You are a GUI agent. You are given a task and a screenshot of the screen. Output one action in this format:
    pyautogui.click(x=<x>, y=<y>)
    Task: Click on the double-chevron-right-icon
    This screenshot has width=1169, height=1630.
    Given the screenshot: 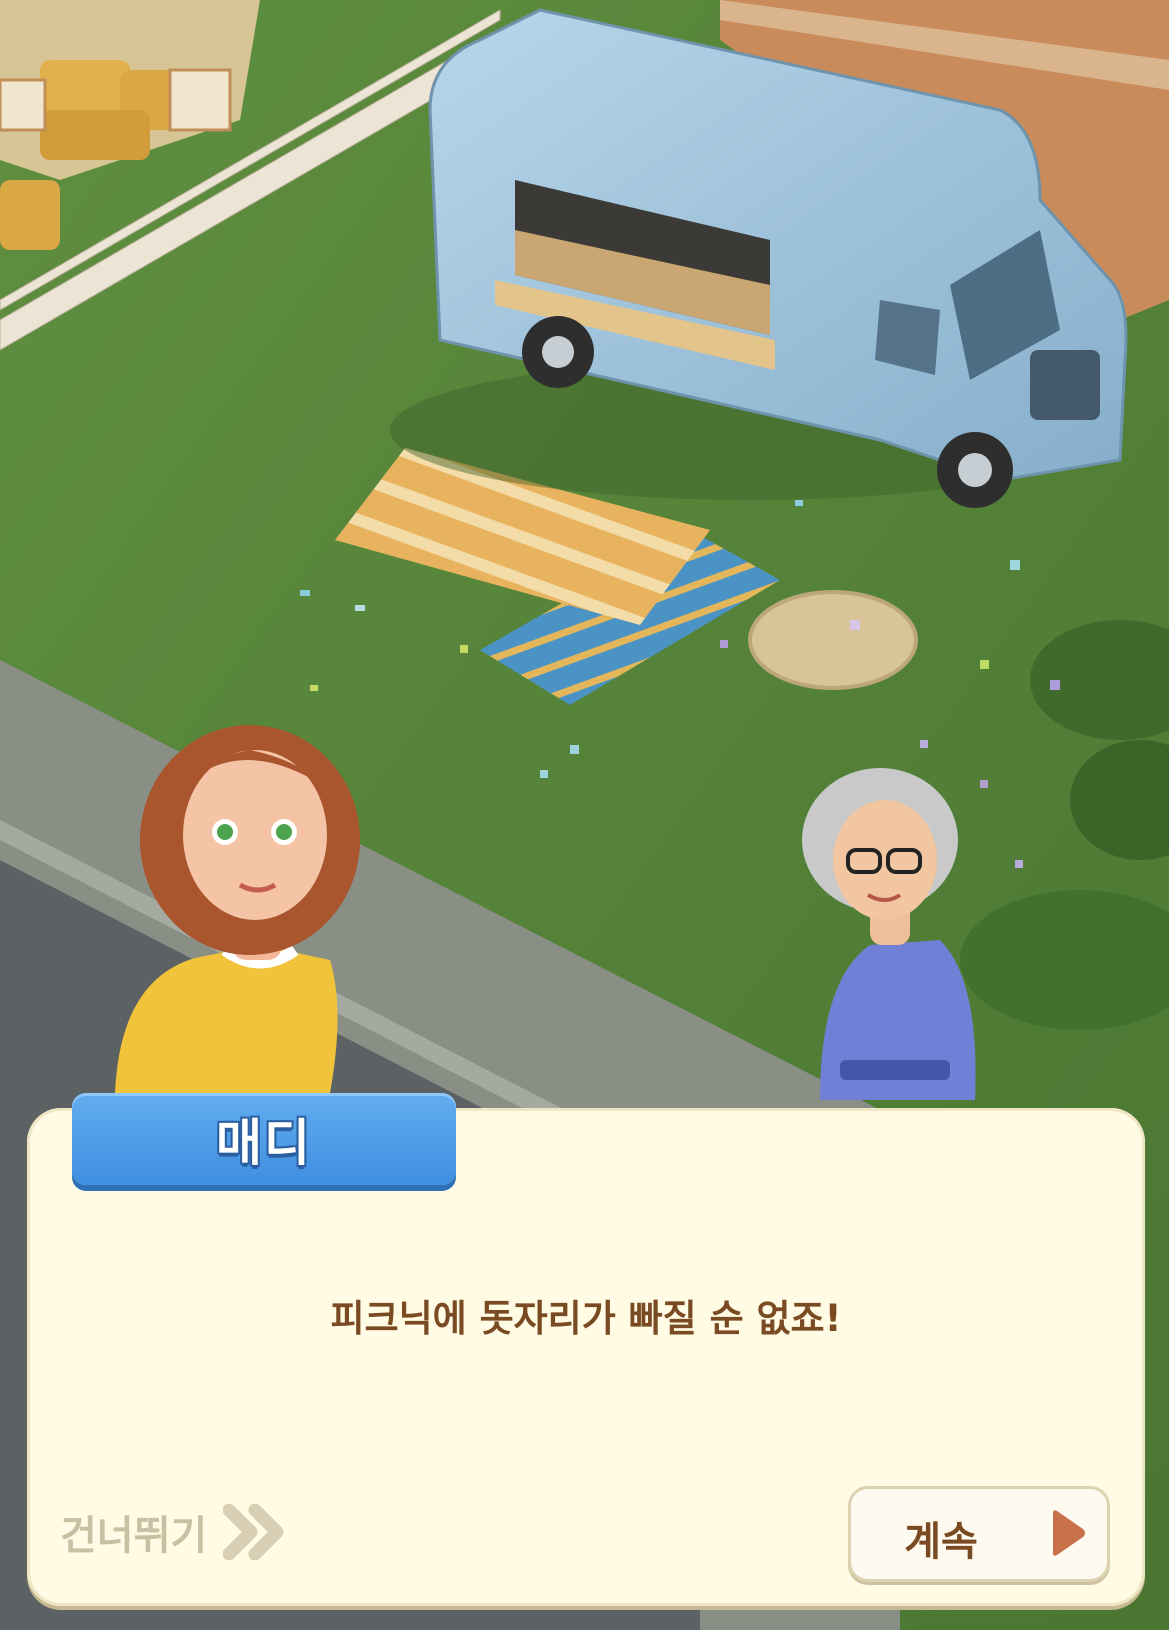 What is the action you would take?
    pyautogui.click(x=253, y=1532)
    